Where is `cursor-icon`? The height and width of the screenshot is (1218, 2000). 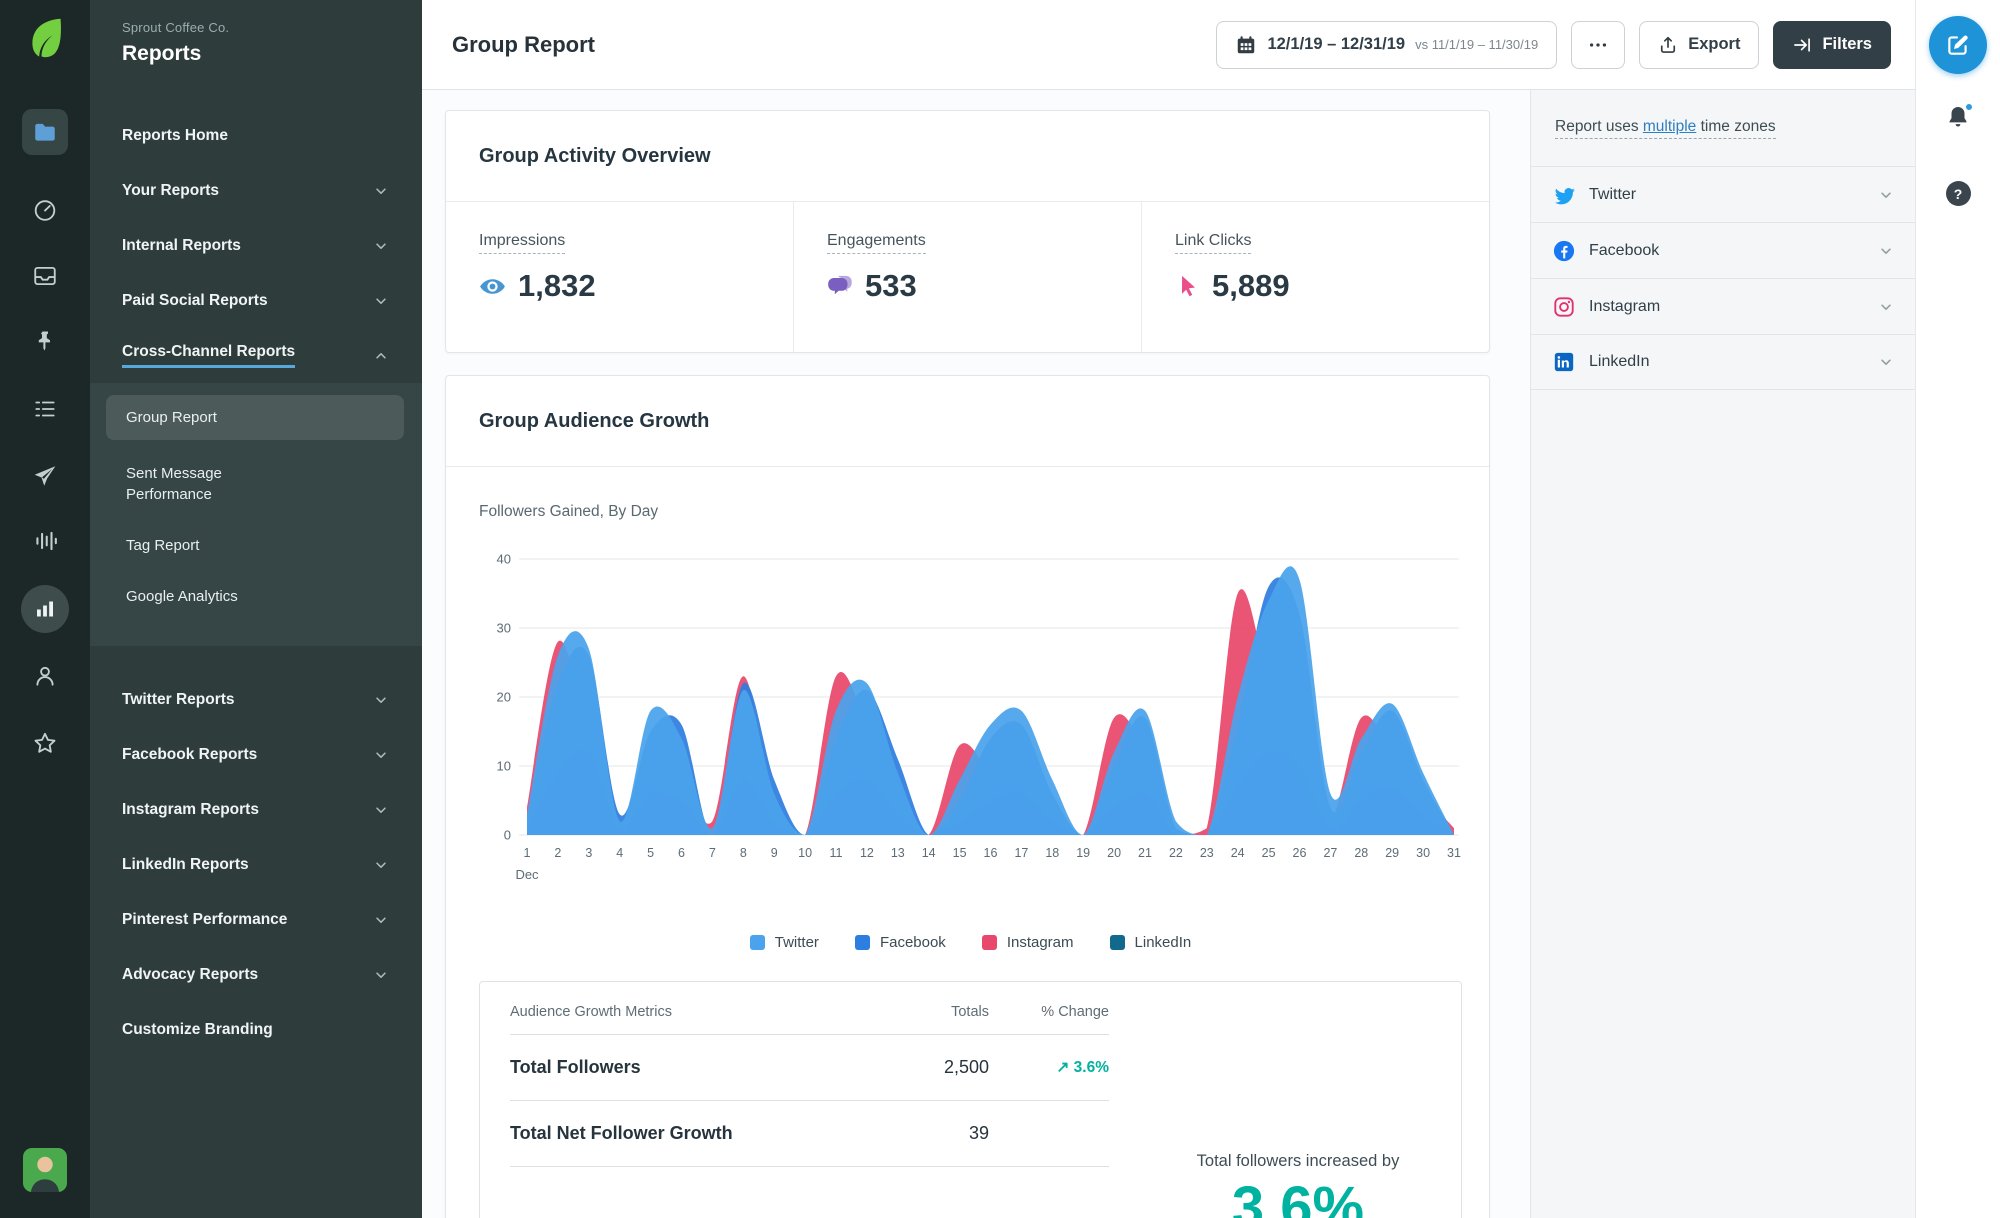 cursor-icon is located at coordinates (1188, 285).